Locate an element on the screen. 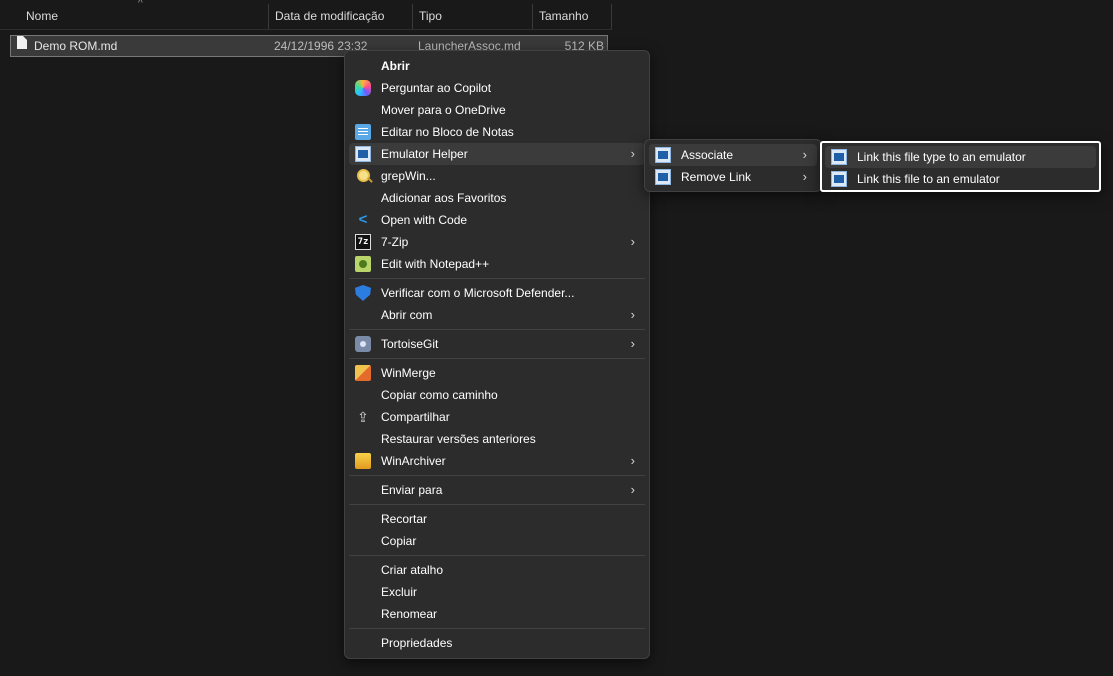 Image resolution: width=1113 pixels, height=676 pixels. menu-item-copilot: Perguntar ao Copilot is located at coordinates (497, 88).